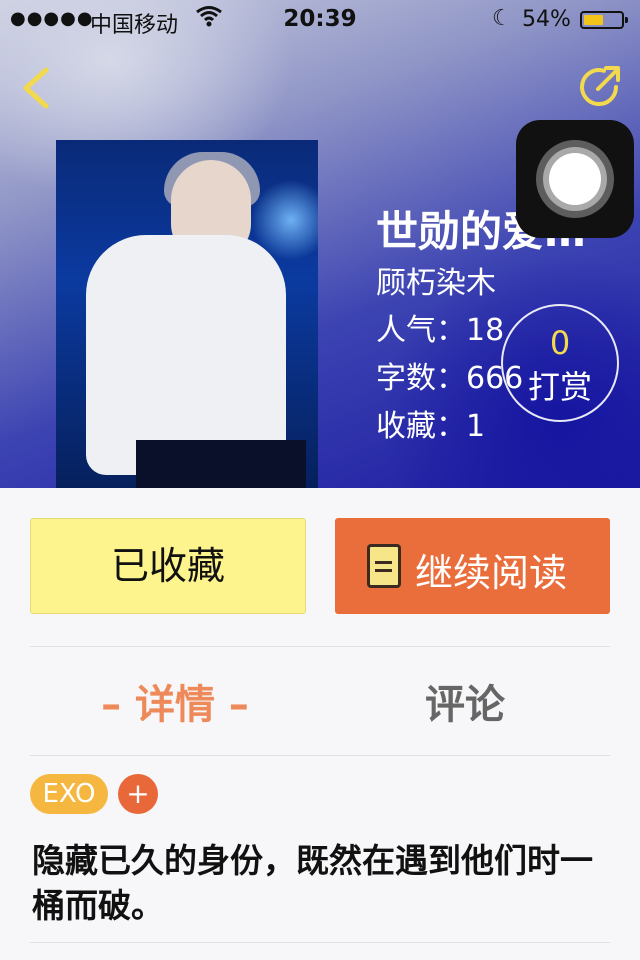 The width and height of the screenshot is (640, 960). I want to click on tag-exo: EXO, so click(69, 794).